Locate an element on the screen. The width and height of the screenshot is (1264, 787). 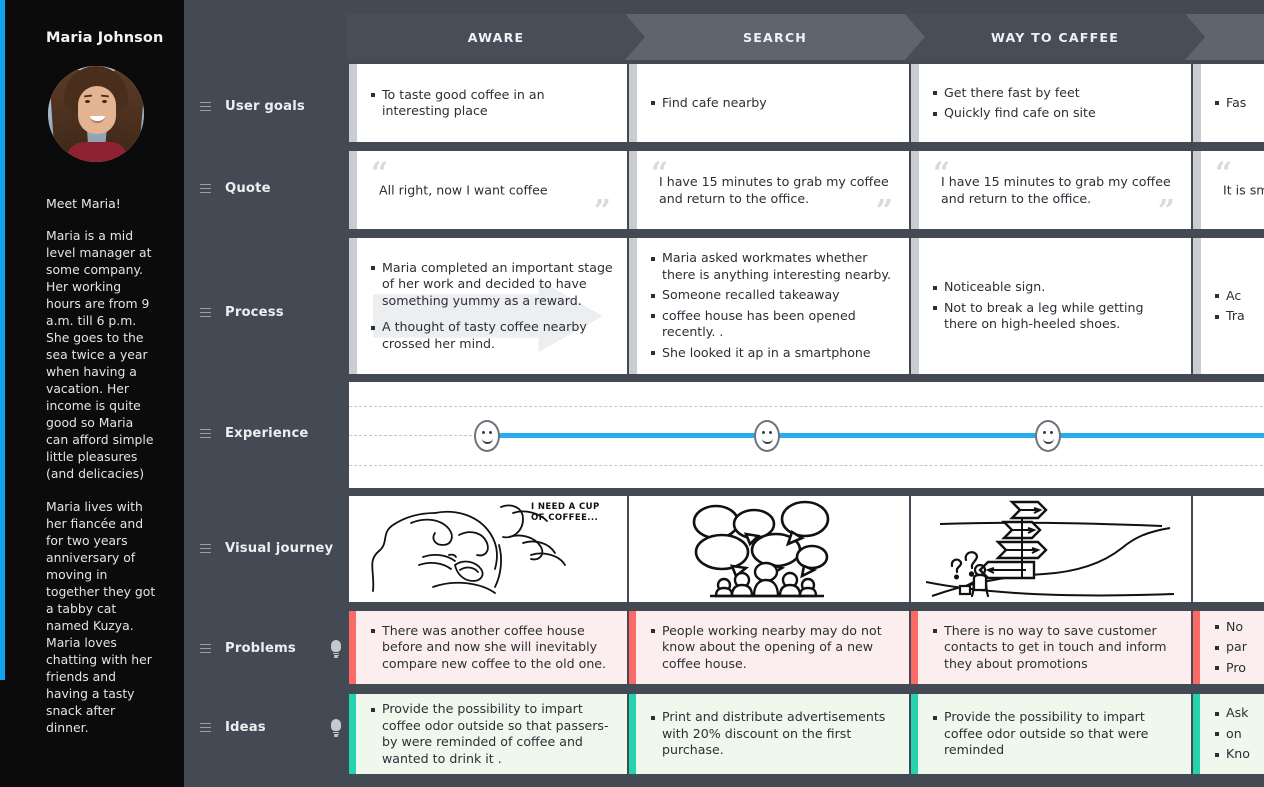
row-label-text: Experience is located at coordinates (267, 433).